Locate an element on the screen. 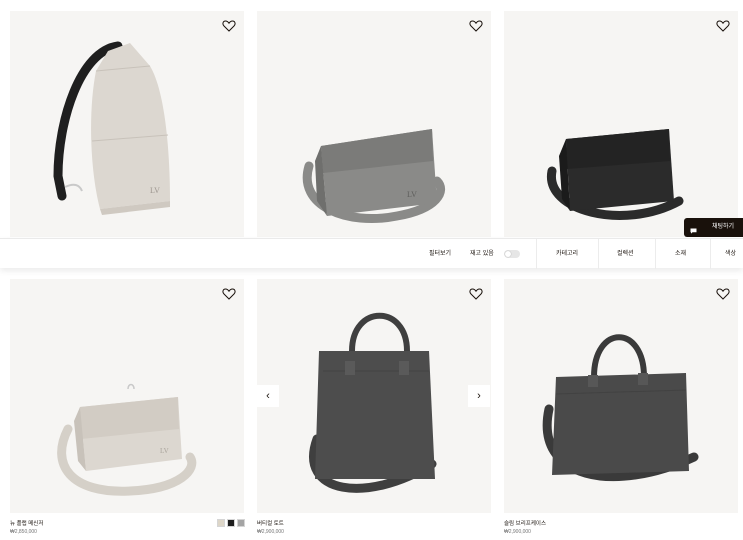  chat-bubble-icon is located at coordinates (693, 229).